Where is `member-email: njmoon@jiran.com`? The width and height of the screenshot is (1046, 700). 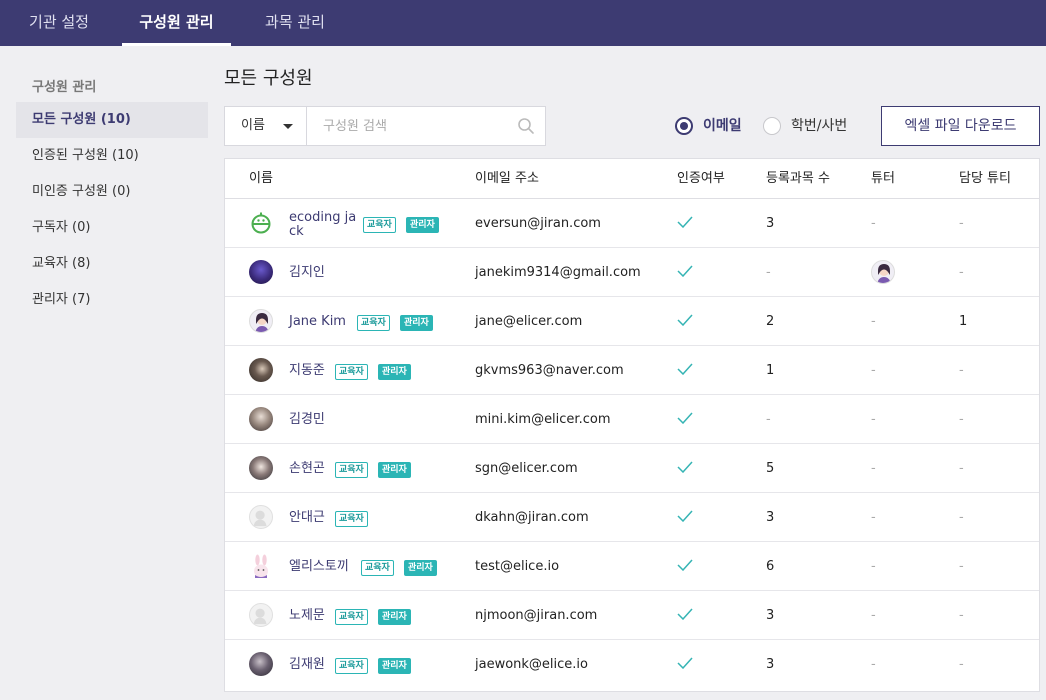
member-email: njmoon@jiran.com is located at coordinates (536, 615).